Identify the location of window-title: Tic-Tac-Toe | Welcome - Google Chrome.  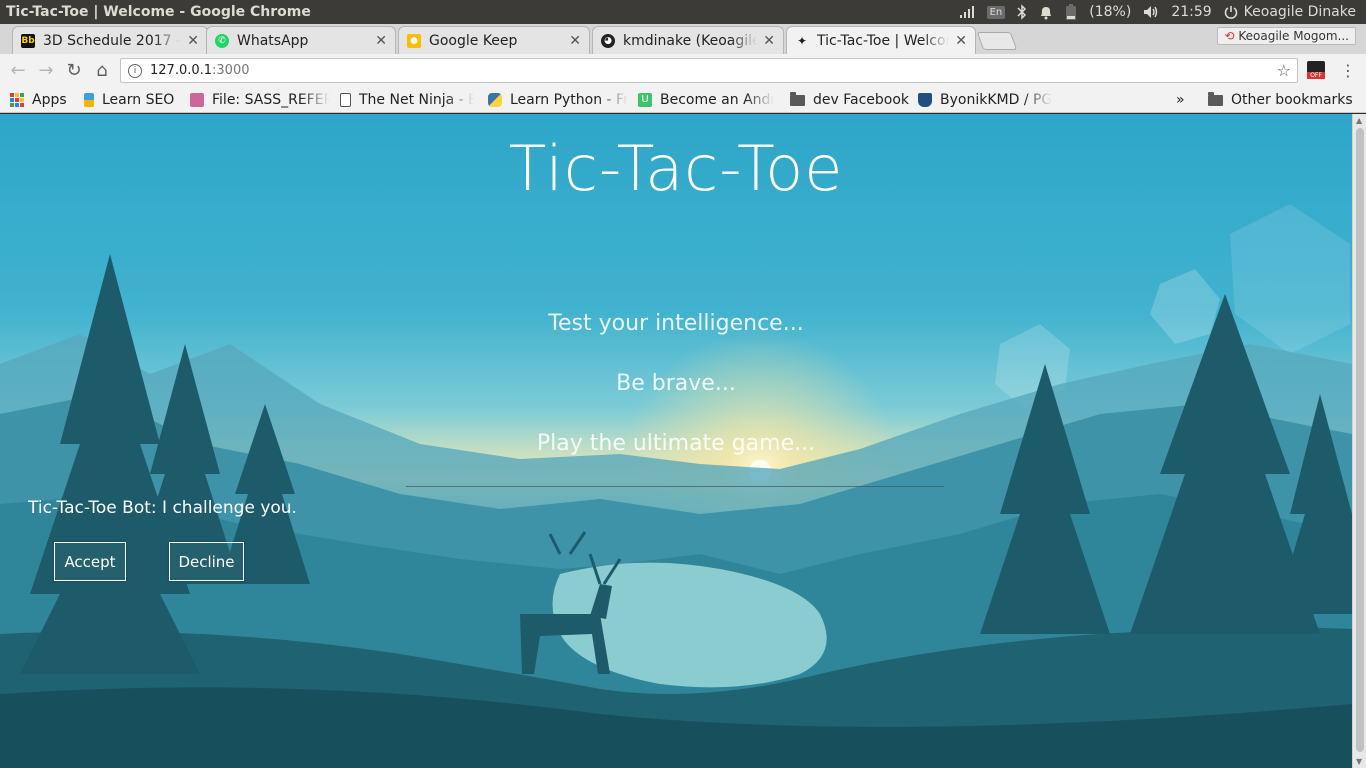
(158, 12).